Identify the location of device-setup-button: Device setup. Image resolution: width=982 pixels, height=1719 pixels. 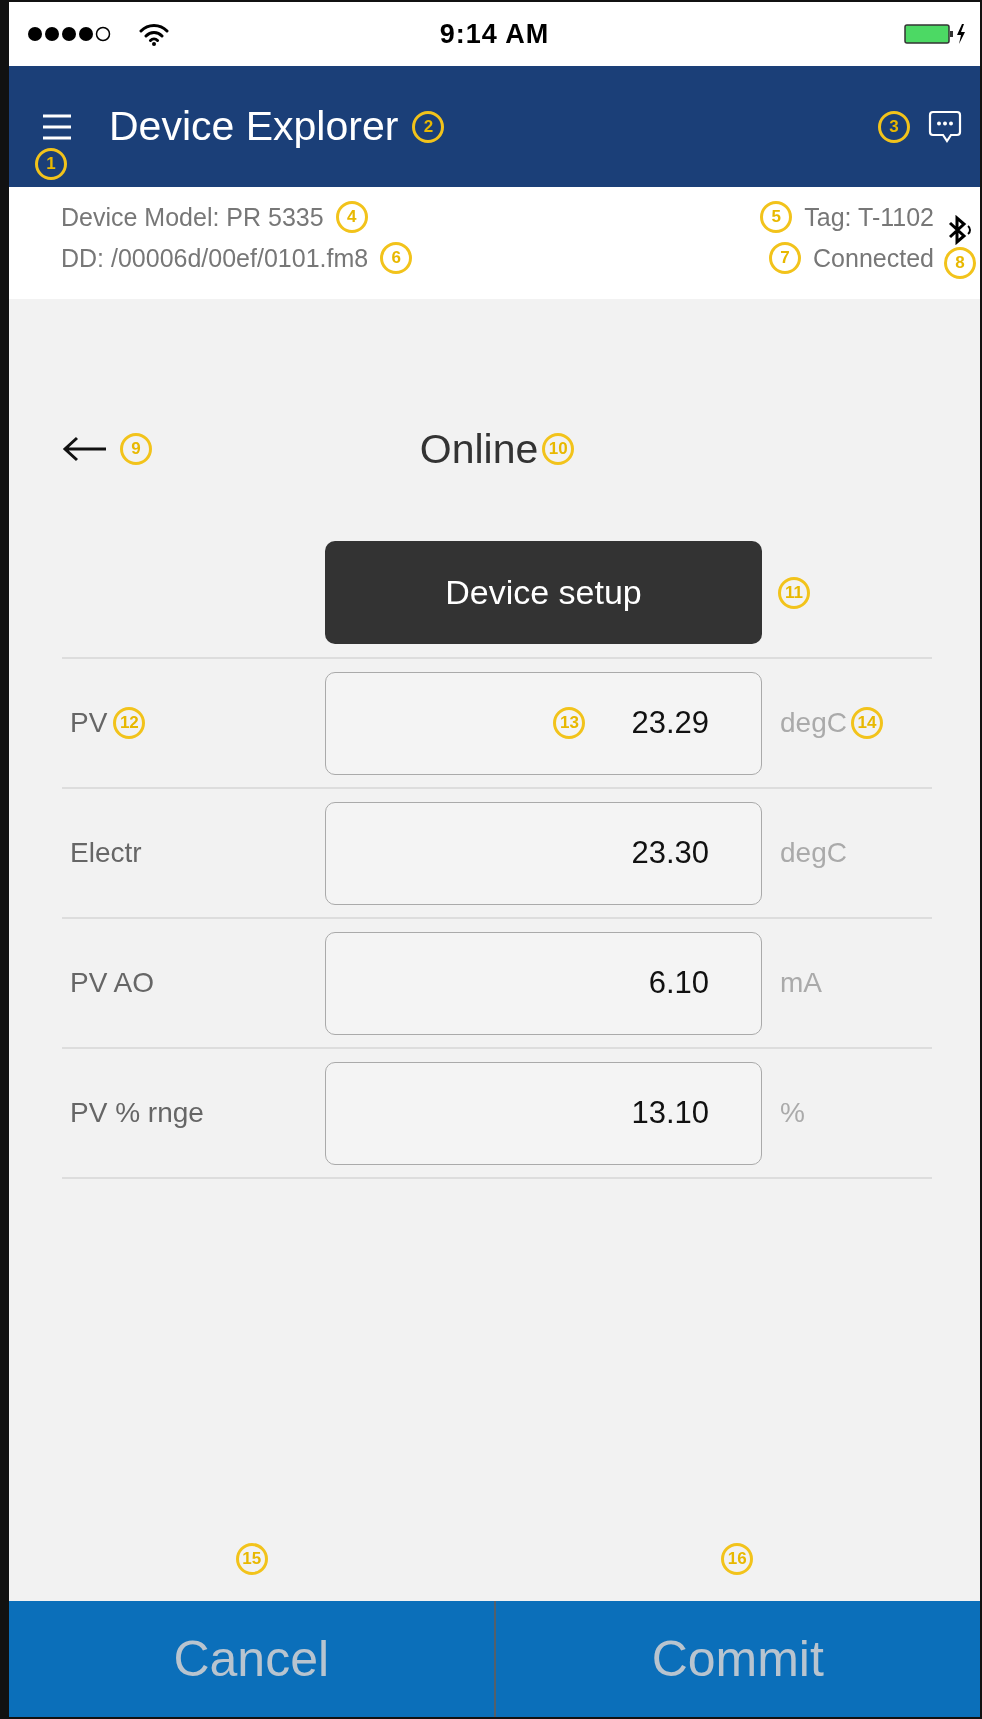
(543, 592).